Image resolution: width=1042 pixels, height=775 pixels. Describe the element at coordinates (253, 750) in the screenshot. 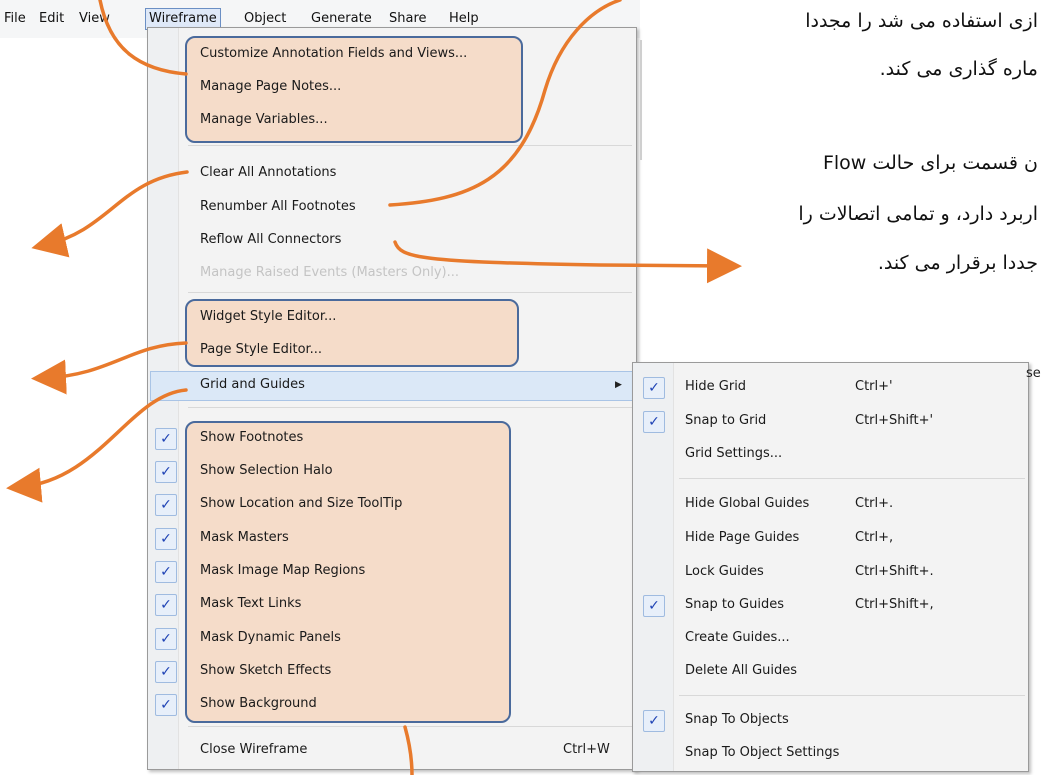

I see `close-wireframe-item: Close Wireframe` at that location.